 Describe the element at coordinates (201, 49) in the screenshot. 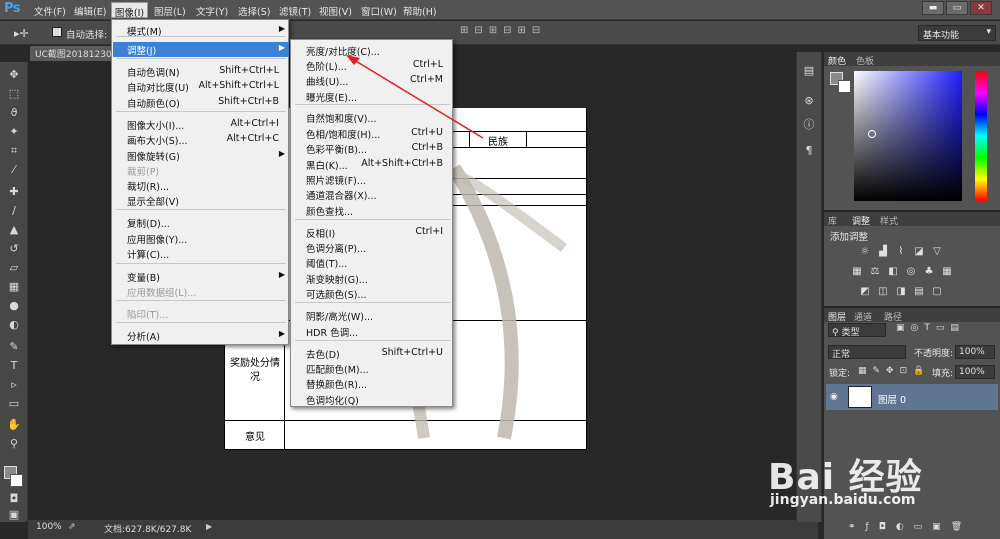

I see `menu-item-adjustments: 调整(J) ▶` at that location.